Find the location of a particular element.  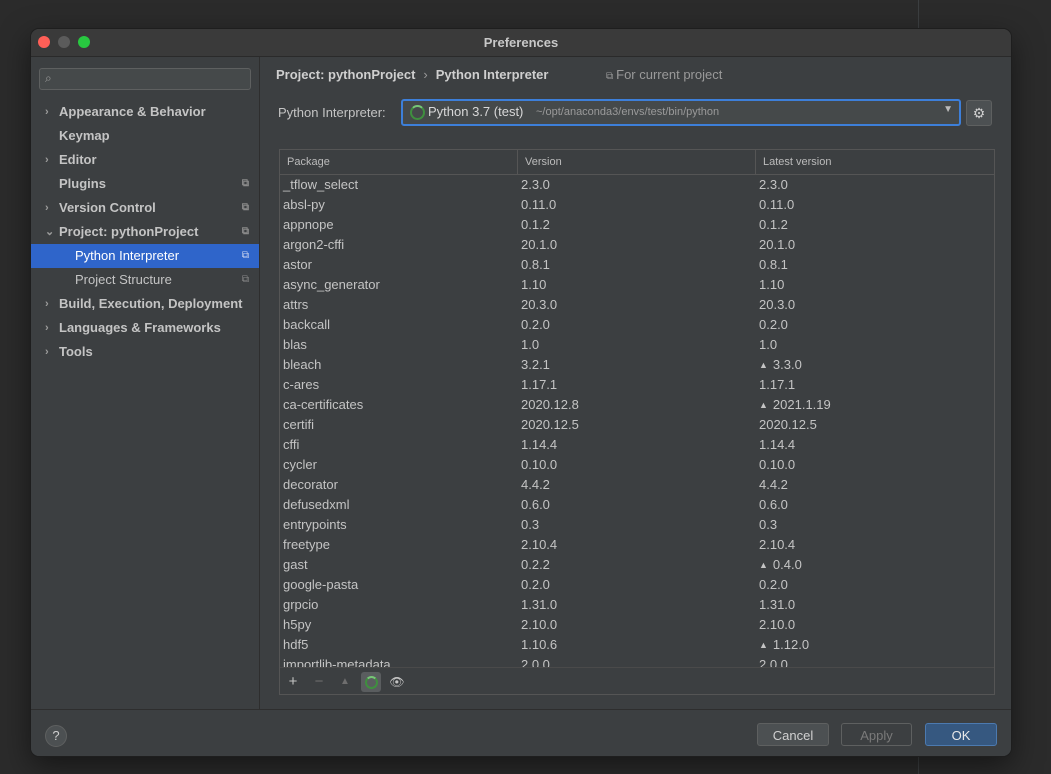

latest-version-text: 20.3.0 is located at coordinates (777, 304).